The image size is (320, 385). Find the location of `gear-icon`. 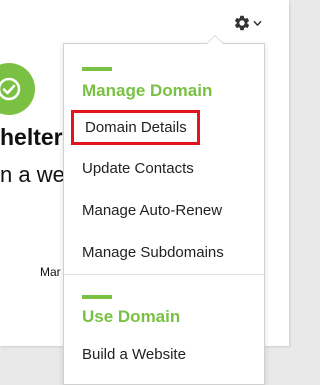

gear-icon is located at coordinates (242, 23).